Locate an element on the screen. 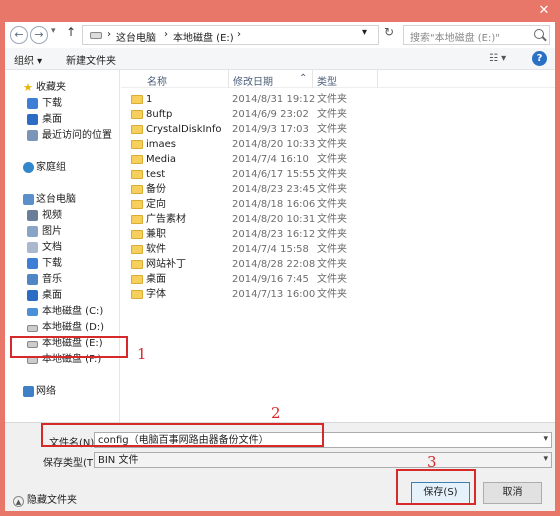 This screenshot has width=560, height=516. file-row: 兼职 2014/8/23 16:12 文件夹 is located at coordinates (266, 234).